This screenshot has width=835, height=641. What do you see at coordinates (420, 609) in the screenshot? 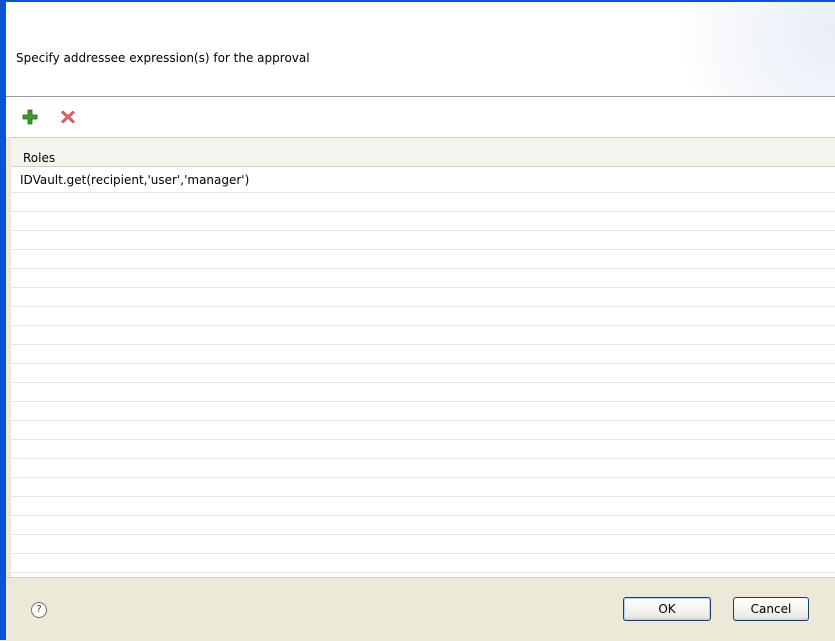
I see `button-bar: ? OK Cancel` at bounding box center [420, 609].